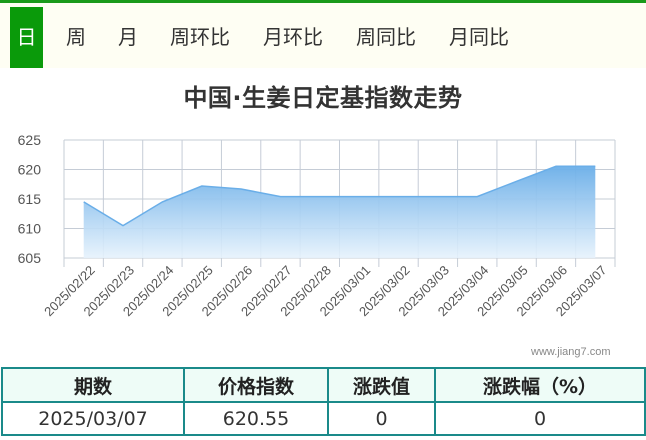 This screenshot has height=440, width=646. I want to click on table-header-row: 期数 价格指数 涨跌值 涨跌幅（%）, so click(323, 385).